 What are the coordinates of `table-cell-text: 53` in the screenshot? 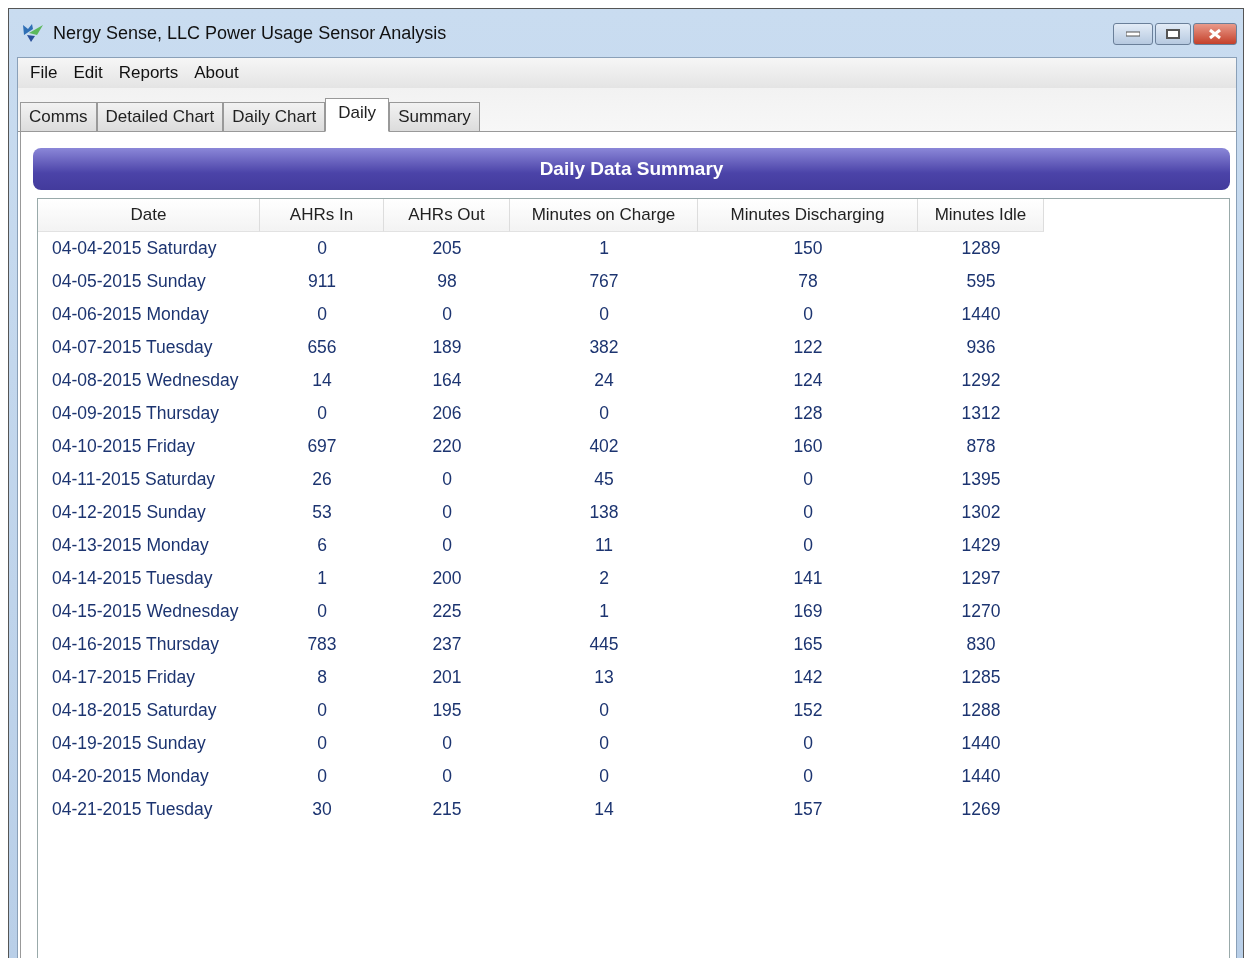 It's located at (322, 512).